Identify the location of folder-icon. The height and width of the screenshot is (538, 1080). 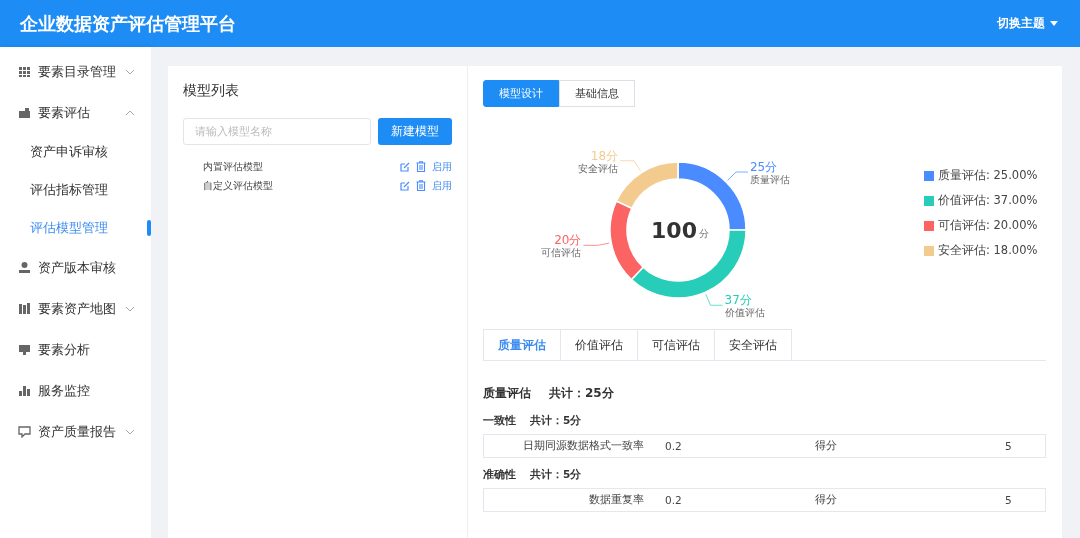
(24, 112).